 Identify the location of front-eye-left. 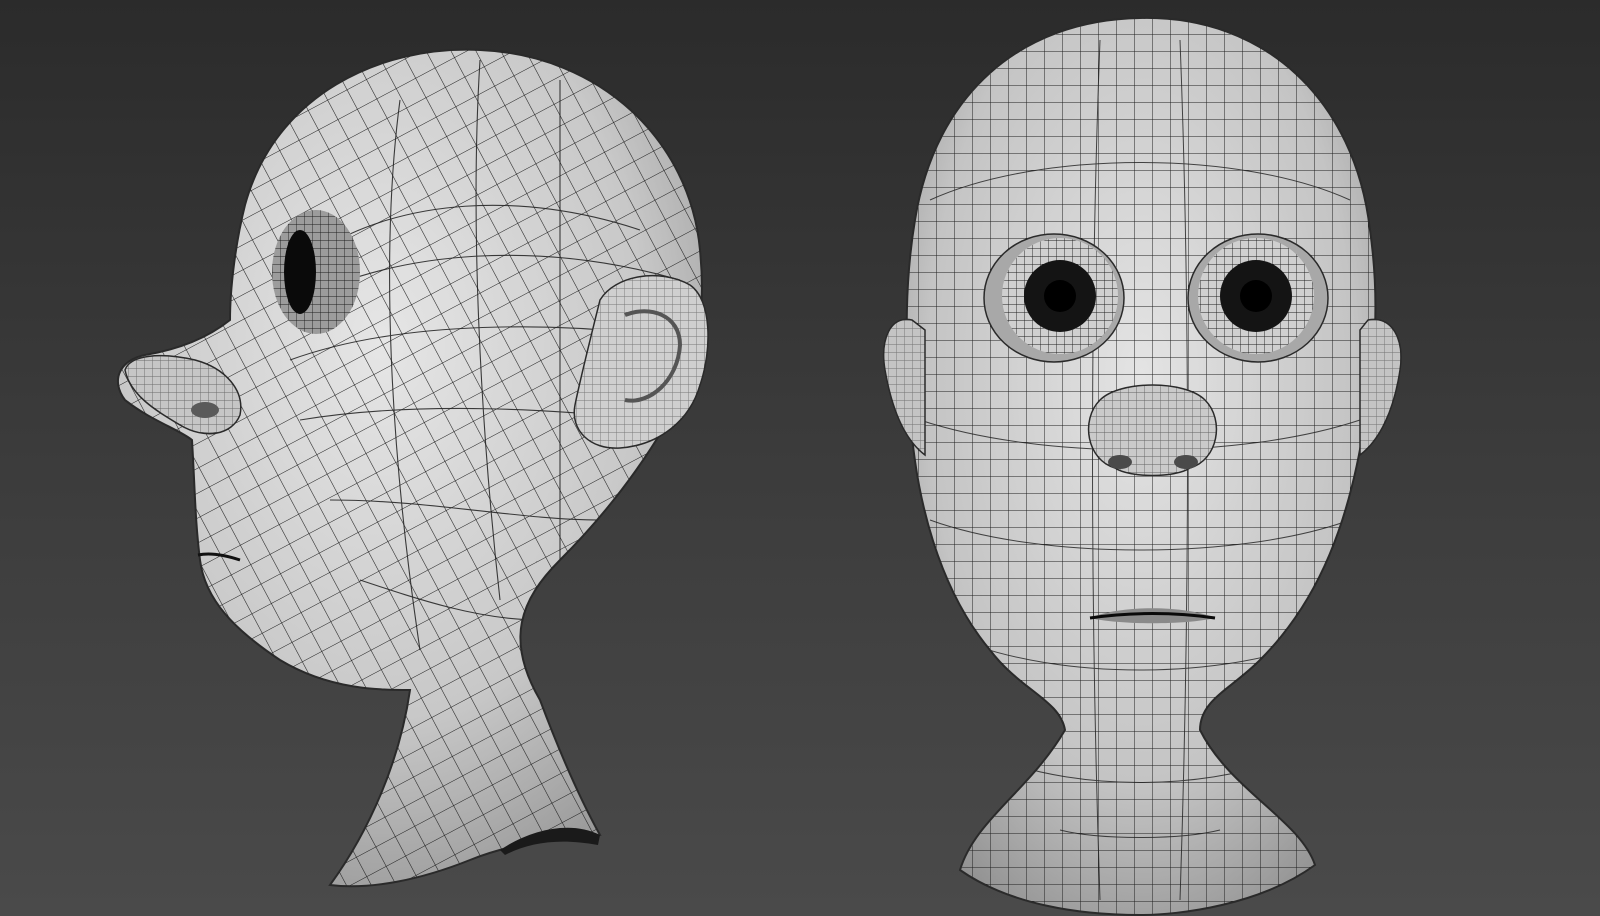
(1054, 298).